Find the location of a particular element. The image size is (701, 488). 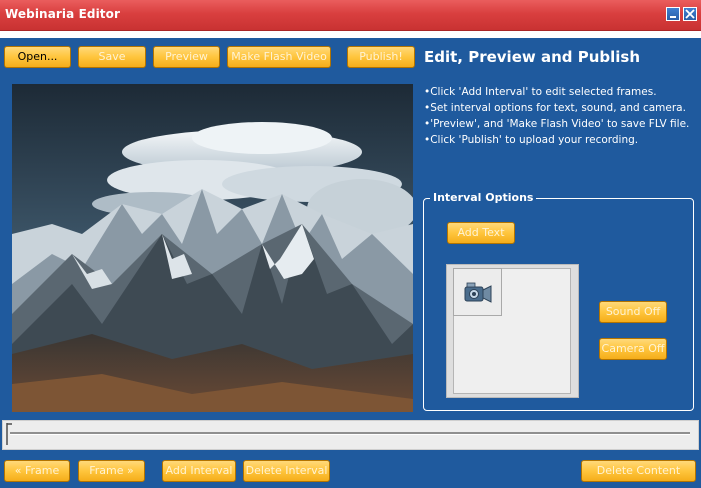

timeline-track-highlight is located at coordinates (350, 434).